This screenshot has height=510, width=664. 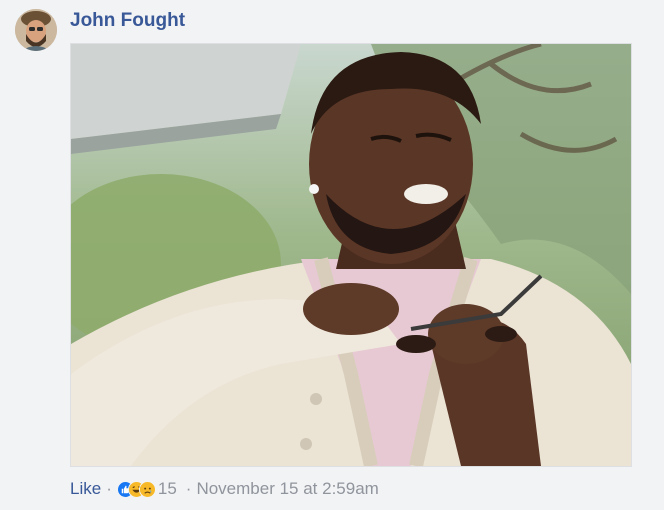 What do you see at coordinates (287, 489) in the screenshot?
I see `comment-timestamp: November 15 at 2:59am` at bounding box center [287, 489].